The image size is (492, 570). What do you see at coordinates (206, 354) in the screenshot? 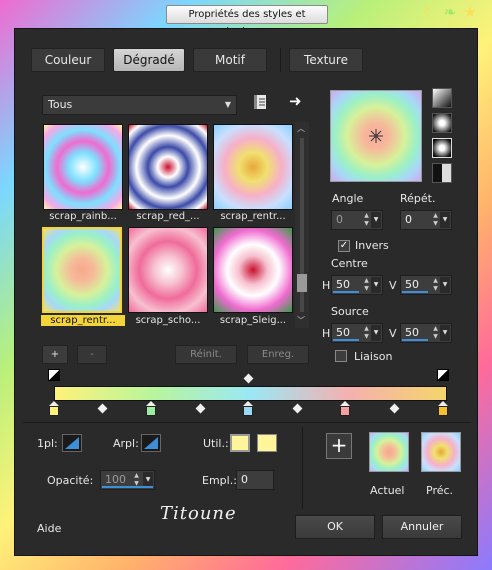
I see `reset-button: Réinit.` at bounding box center [206, 354].